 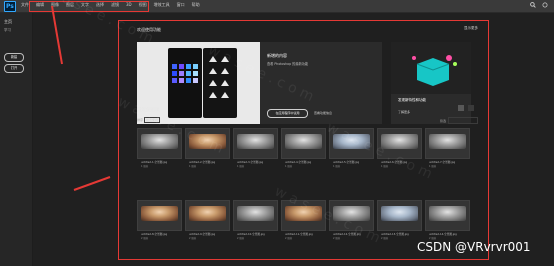 What do you see at coordinates (404, 112) in the screenshot?
I see `discover-card-link: 了解更多` at bounding box center [404, 112].